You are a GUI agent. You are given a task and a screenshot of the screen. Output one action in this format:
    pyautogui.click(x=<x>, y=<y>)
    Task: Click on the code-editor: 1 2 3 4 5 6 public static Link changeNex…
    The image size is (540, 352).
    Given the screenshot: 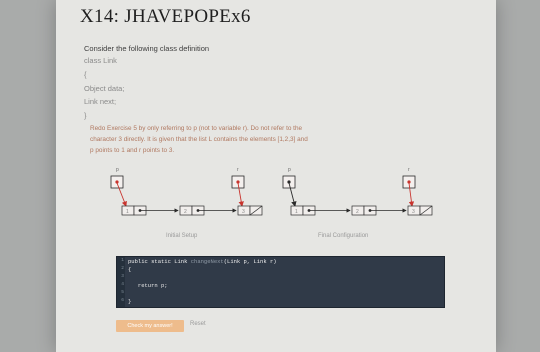 What is the action you would take?
    pyautogui.click(x=280, y=282)
    